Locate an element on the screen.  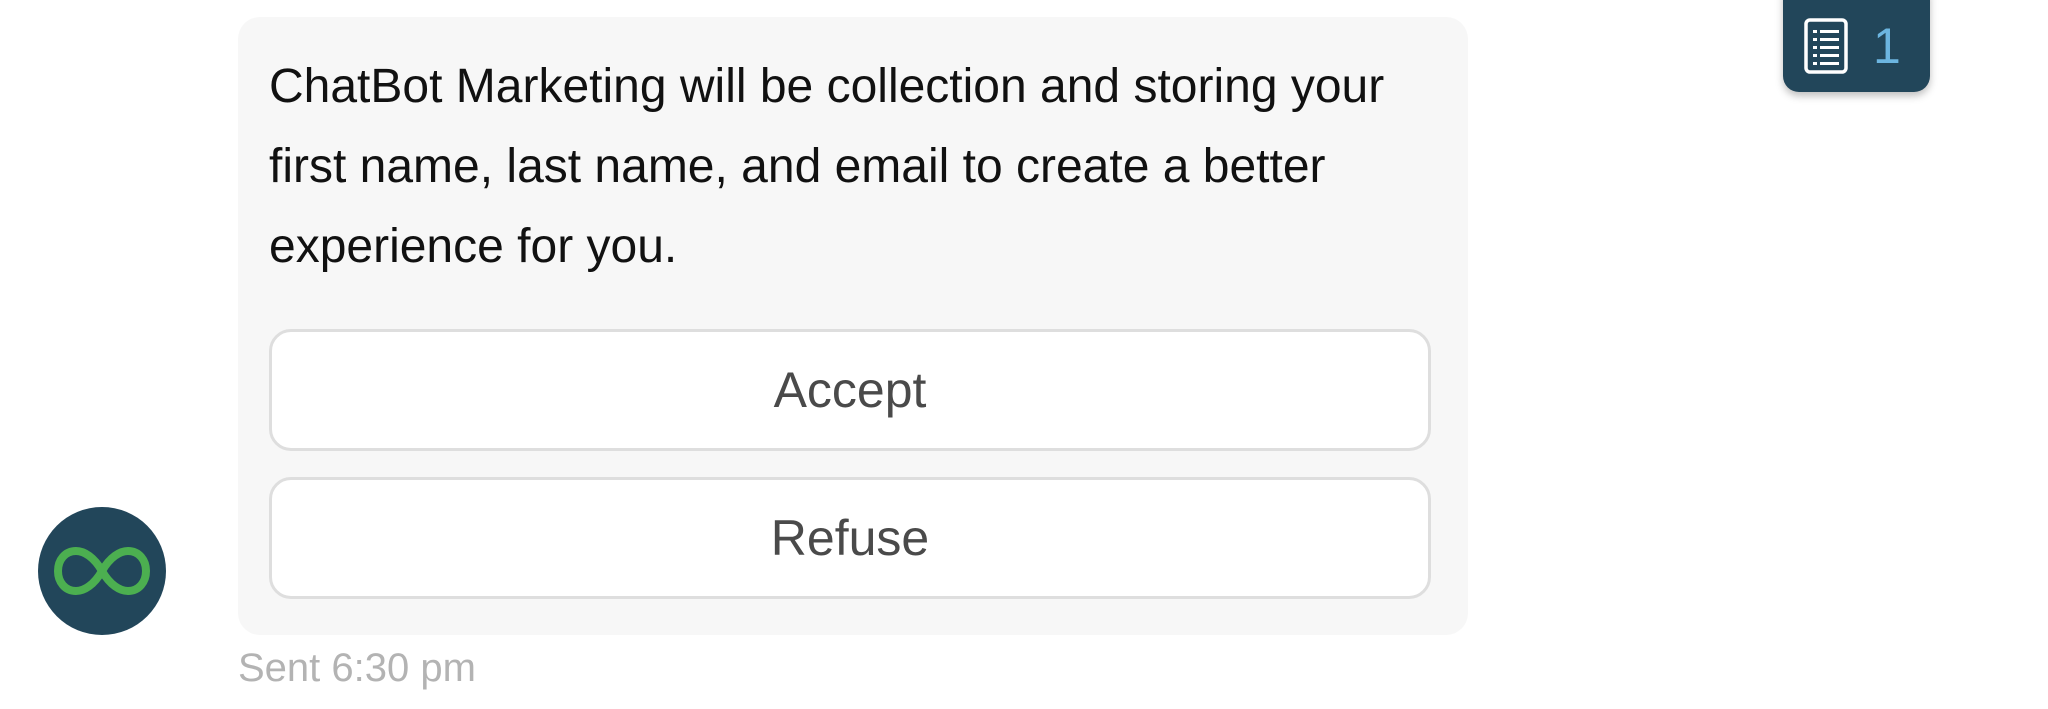
message-timestamp: Sent 6:30 pm is located at coordinates (357, 668).